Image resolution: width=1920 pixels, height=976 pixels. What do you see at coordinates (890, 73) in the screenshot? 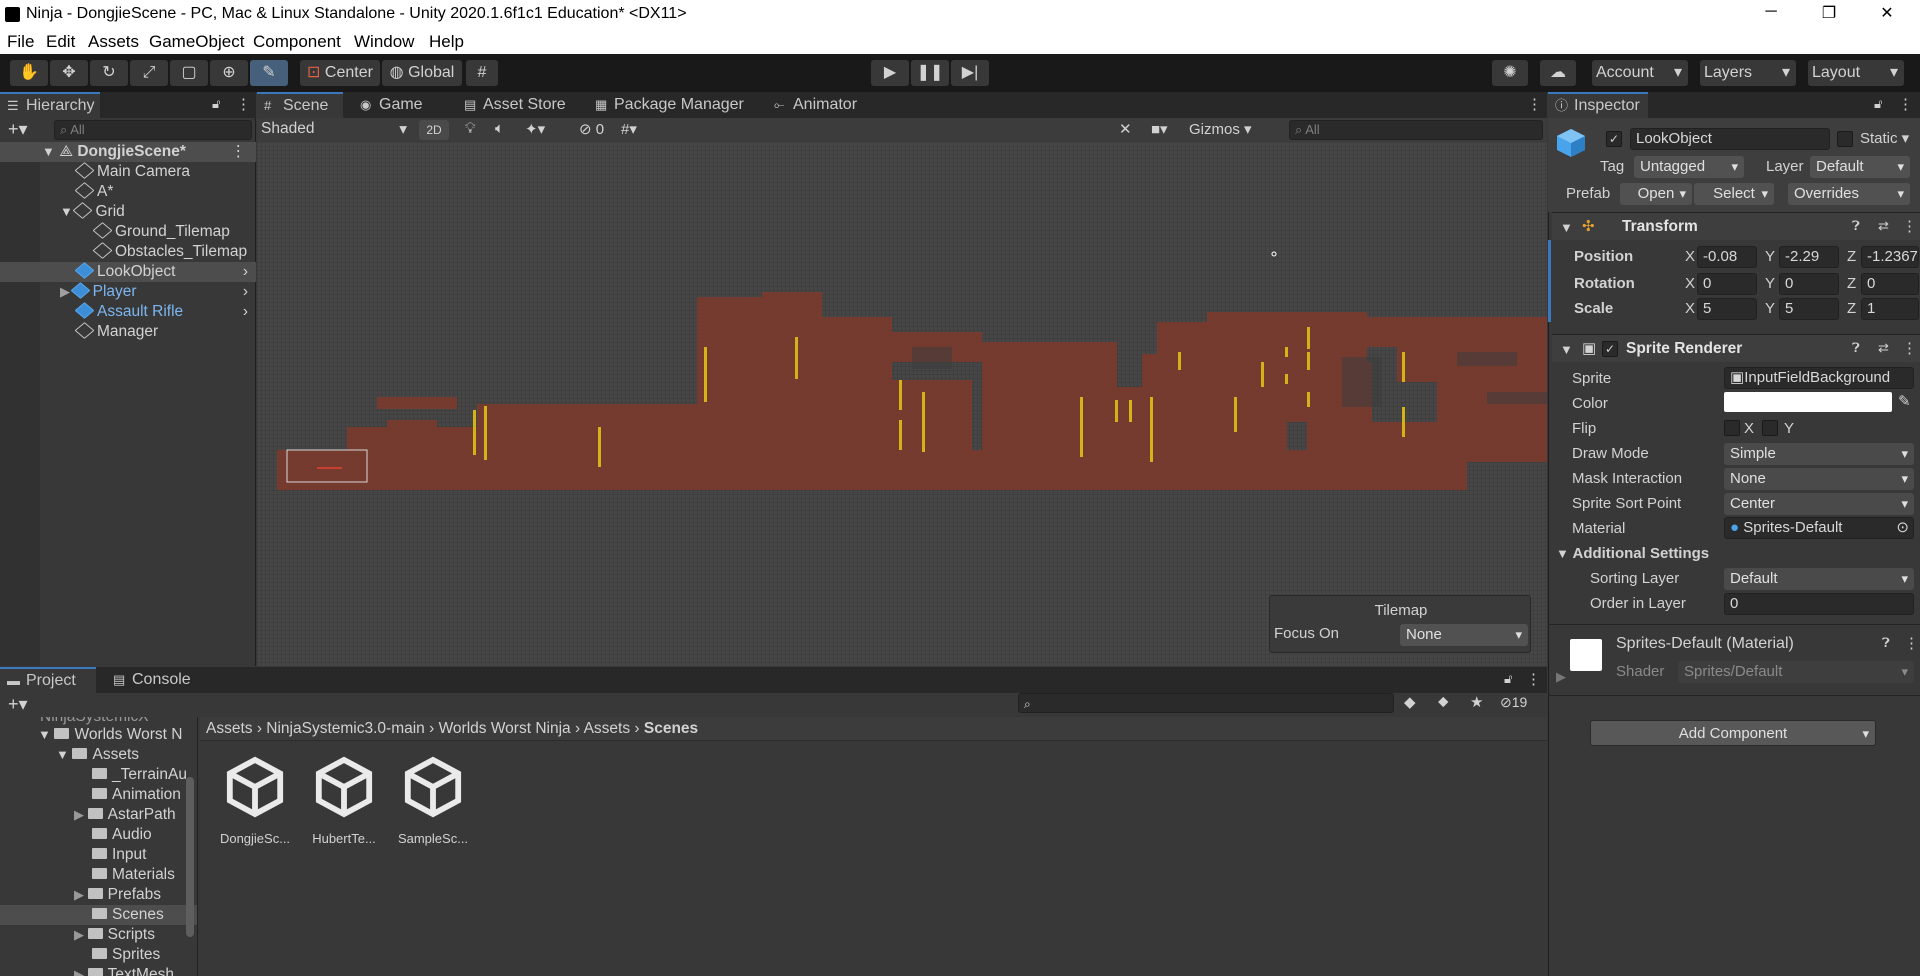
I see `play-button: ▶` at bounding box center [890, 73].